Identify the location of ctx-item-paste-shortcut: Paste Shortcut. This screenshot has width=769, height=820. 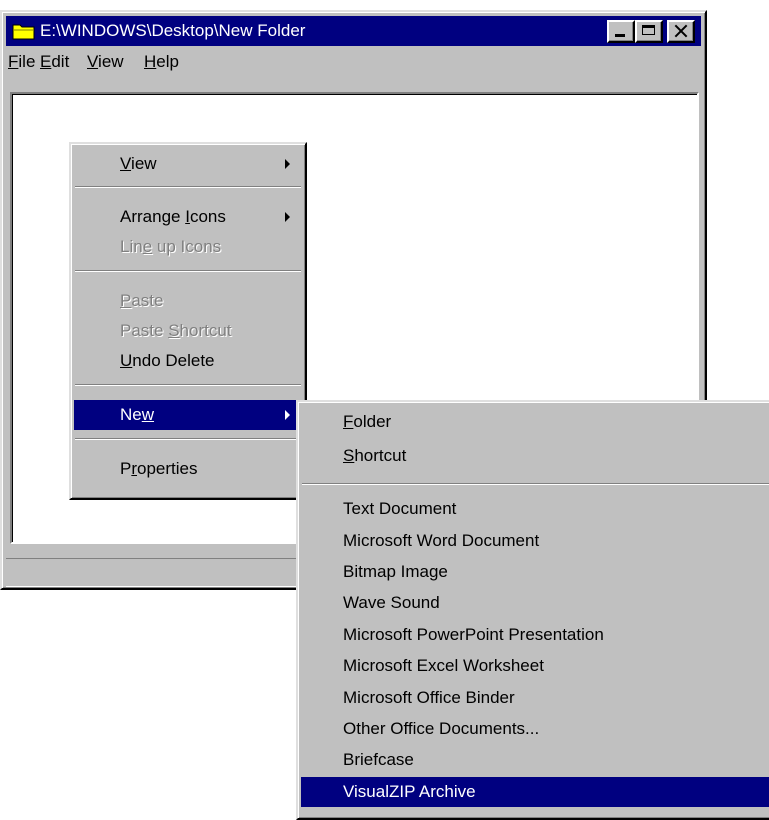
(188, 331).